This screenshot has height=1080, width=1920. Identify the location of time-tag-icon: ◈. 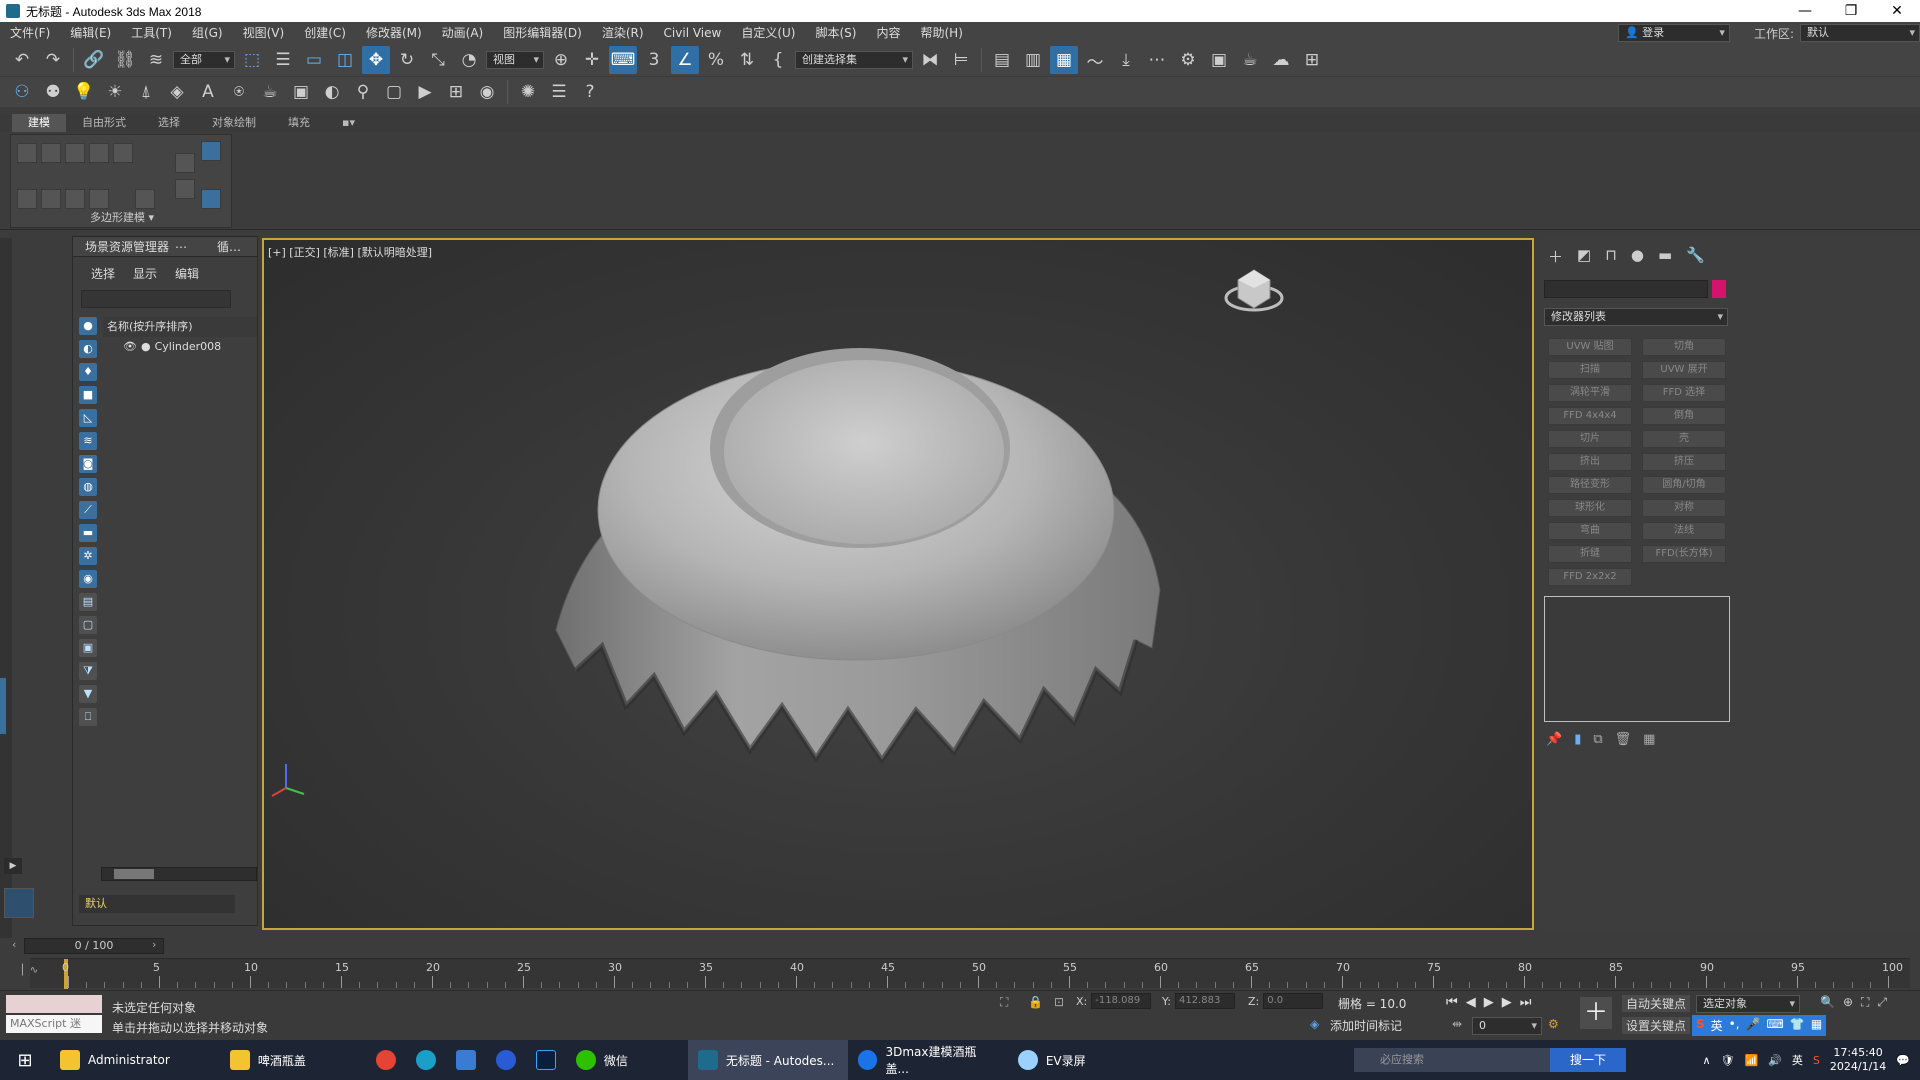
(1314, 1024).